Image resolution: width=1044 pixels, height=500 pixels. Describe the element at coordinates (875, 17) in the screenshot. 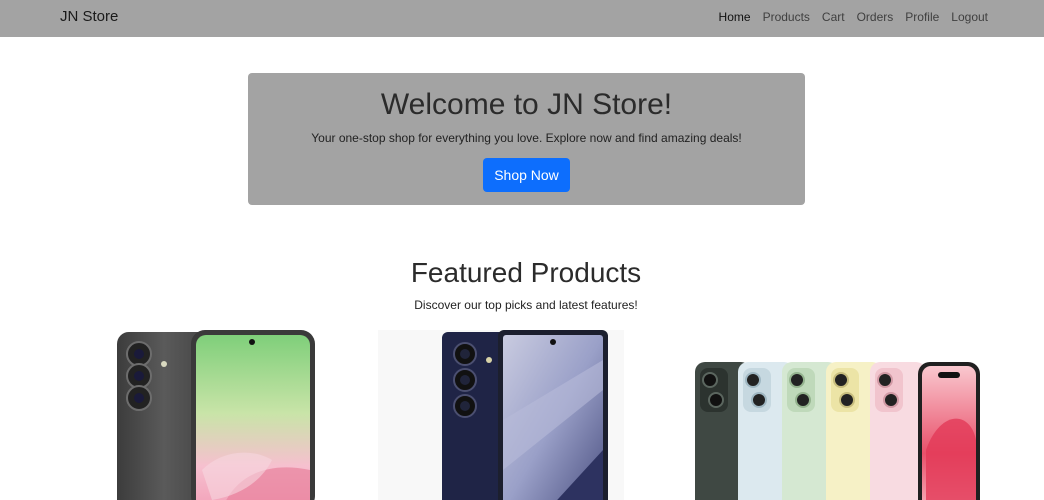

I see `nav-orders-link: Orders` at that location.